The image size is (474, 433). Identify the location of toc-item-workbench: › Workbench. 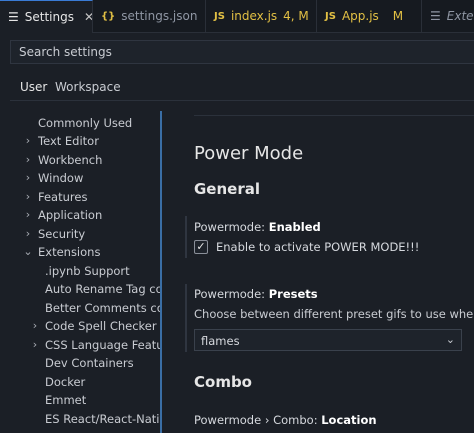
(80, 160).